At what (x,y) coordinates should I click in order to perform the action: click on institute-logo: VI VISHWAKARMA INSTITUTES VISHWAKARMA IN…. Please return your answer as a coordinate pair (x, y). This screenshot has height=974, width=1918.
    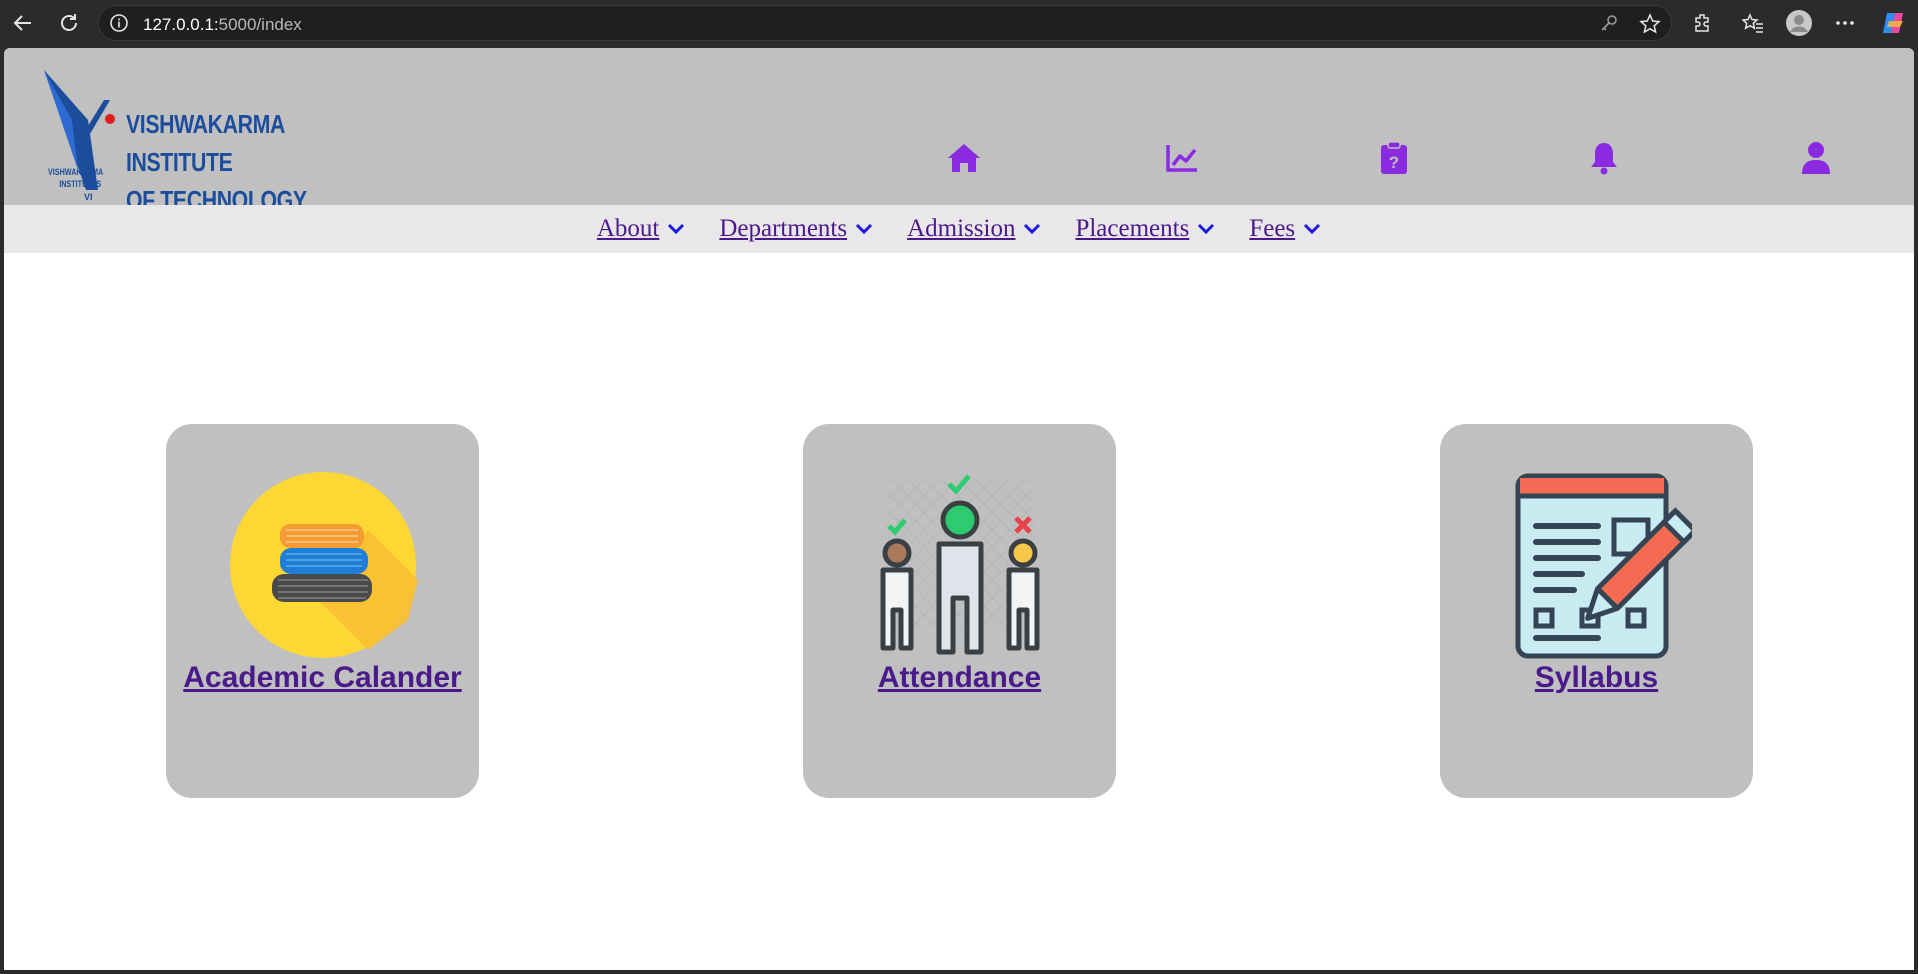
    Looking at the image, I should click on (196, 156).